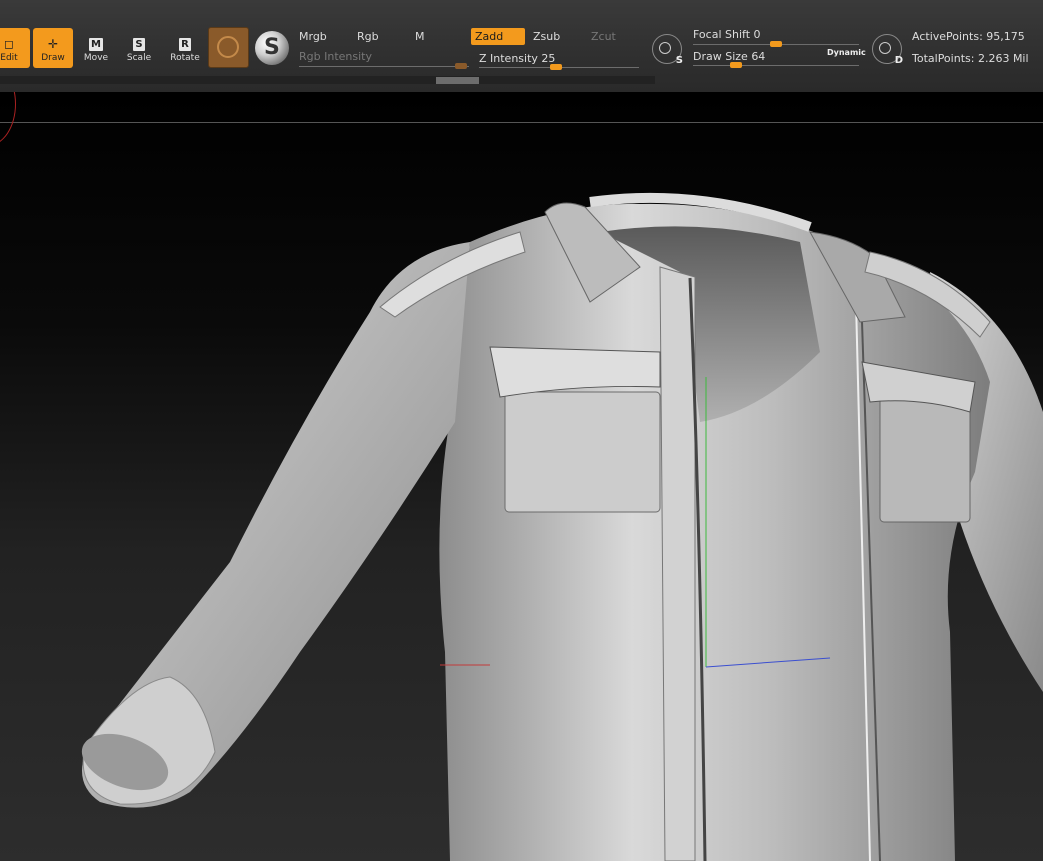 The width and height of the screenshot is (1043, 861). What do you see at coordinates (968, 36) in the screenshot?
I see `active-points-readout: ActivePoints: 95,175` at bounding box center [968, 36].